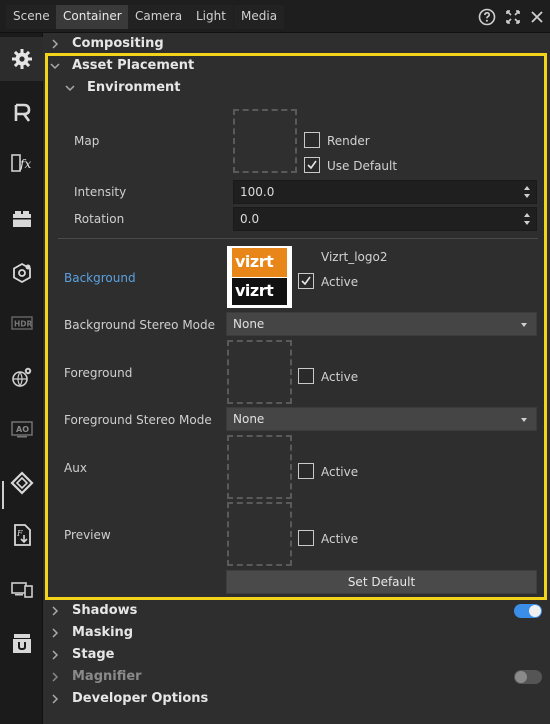  What do you see at coordinates (381, 582) in the screenshot?
I see `set-default-button: Set Default` at bounding box center [381, 582].